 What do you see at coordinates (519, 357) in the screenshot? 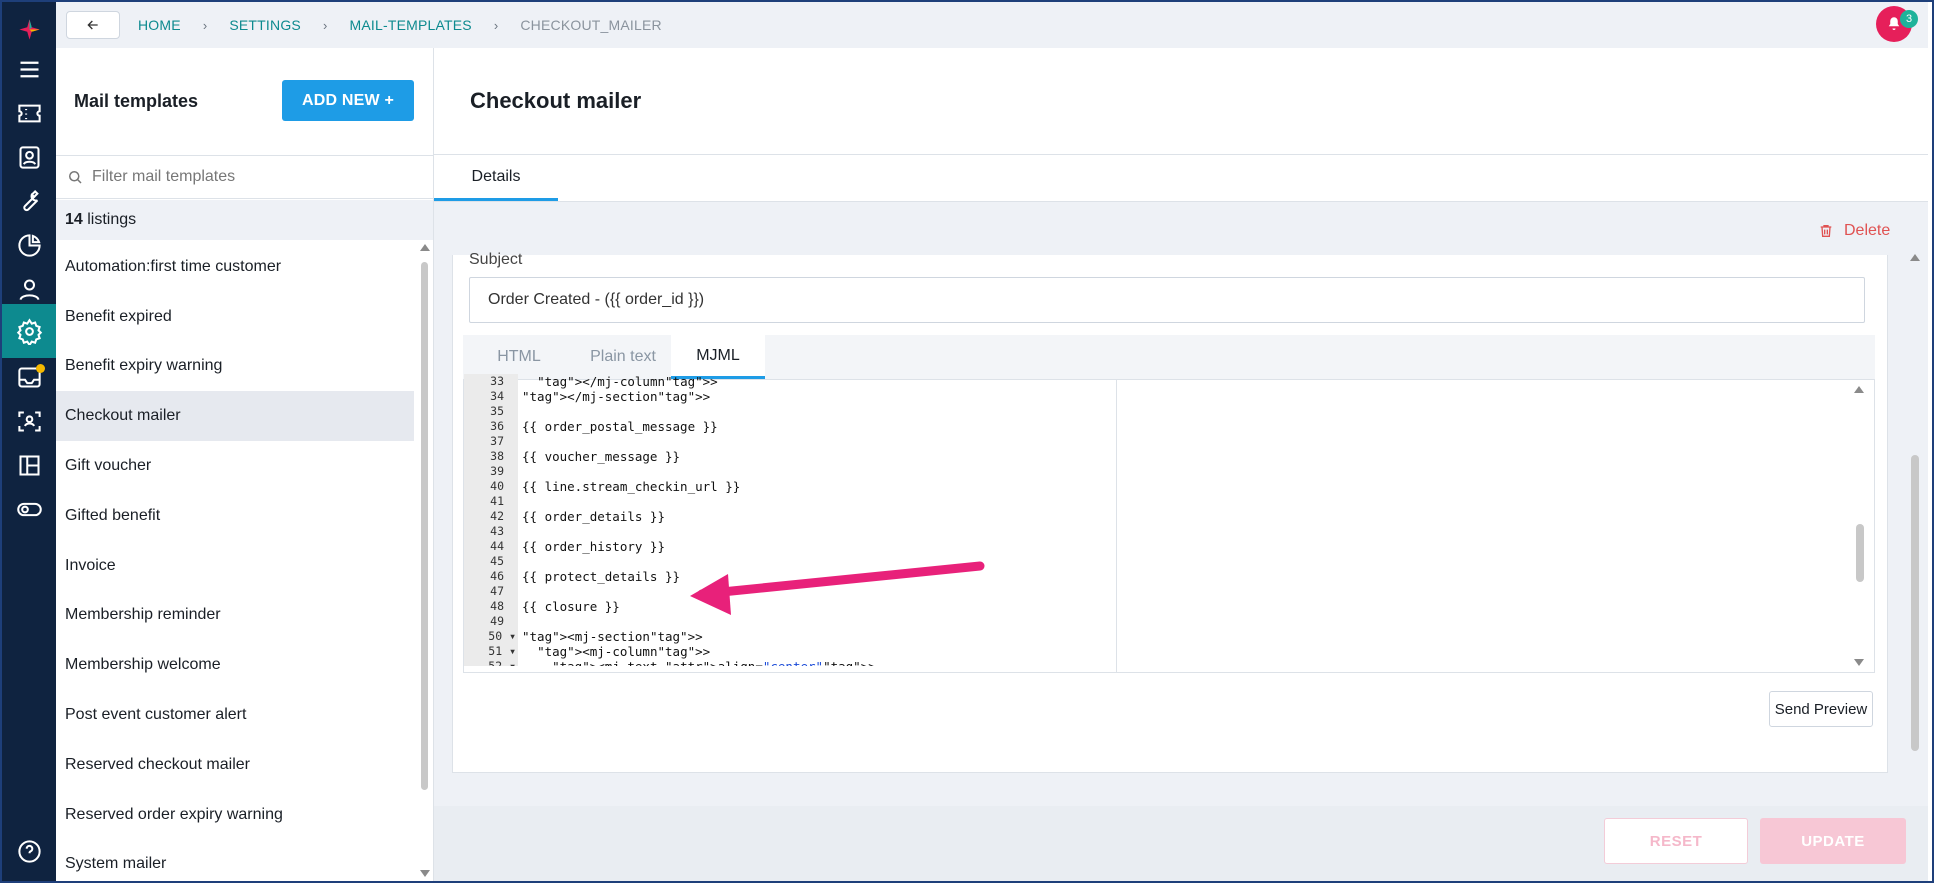
I see `tab-html: HTML` at bounding box center [519, 357].